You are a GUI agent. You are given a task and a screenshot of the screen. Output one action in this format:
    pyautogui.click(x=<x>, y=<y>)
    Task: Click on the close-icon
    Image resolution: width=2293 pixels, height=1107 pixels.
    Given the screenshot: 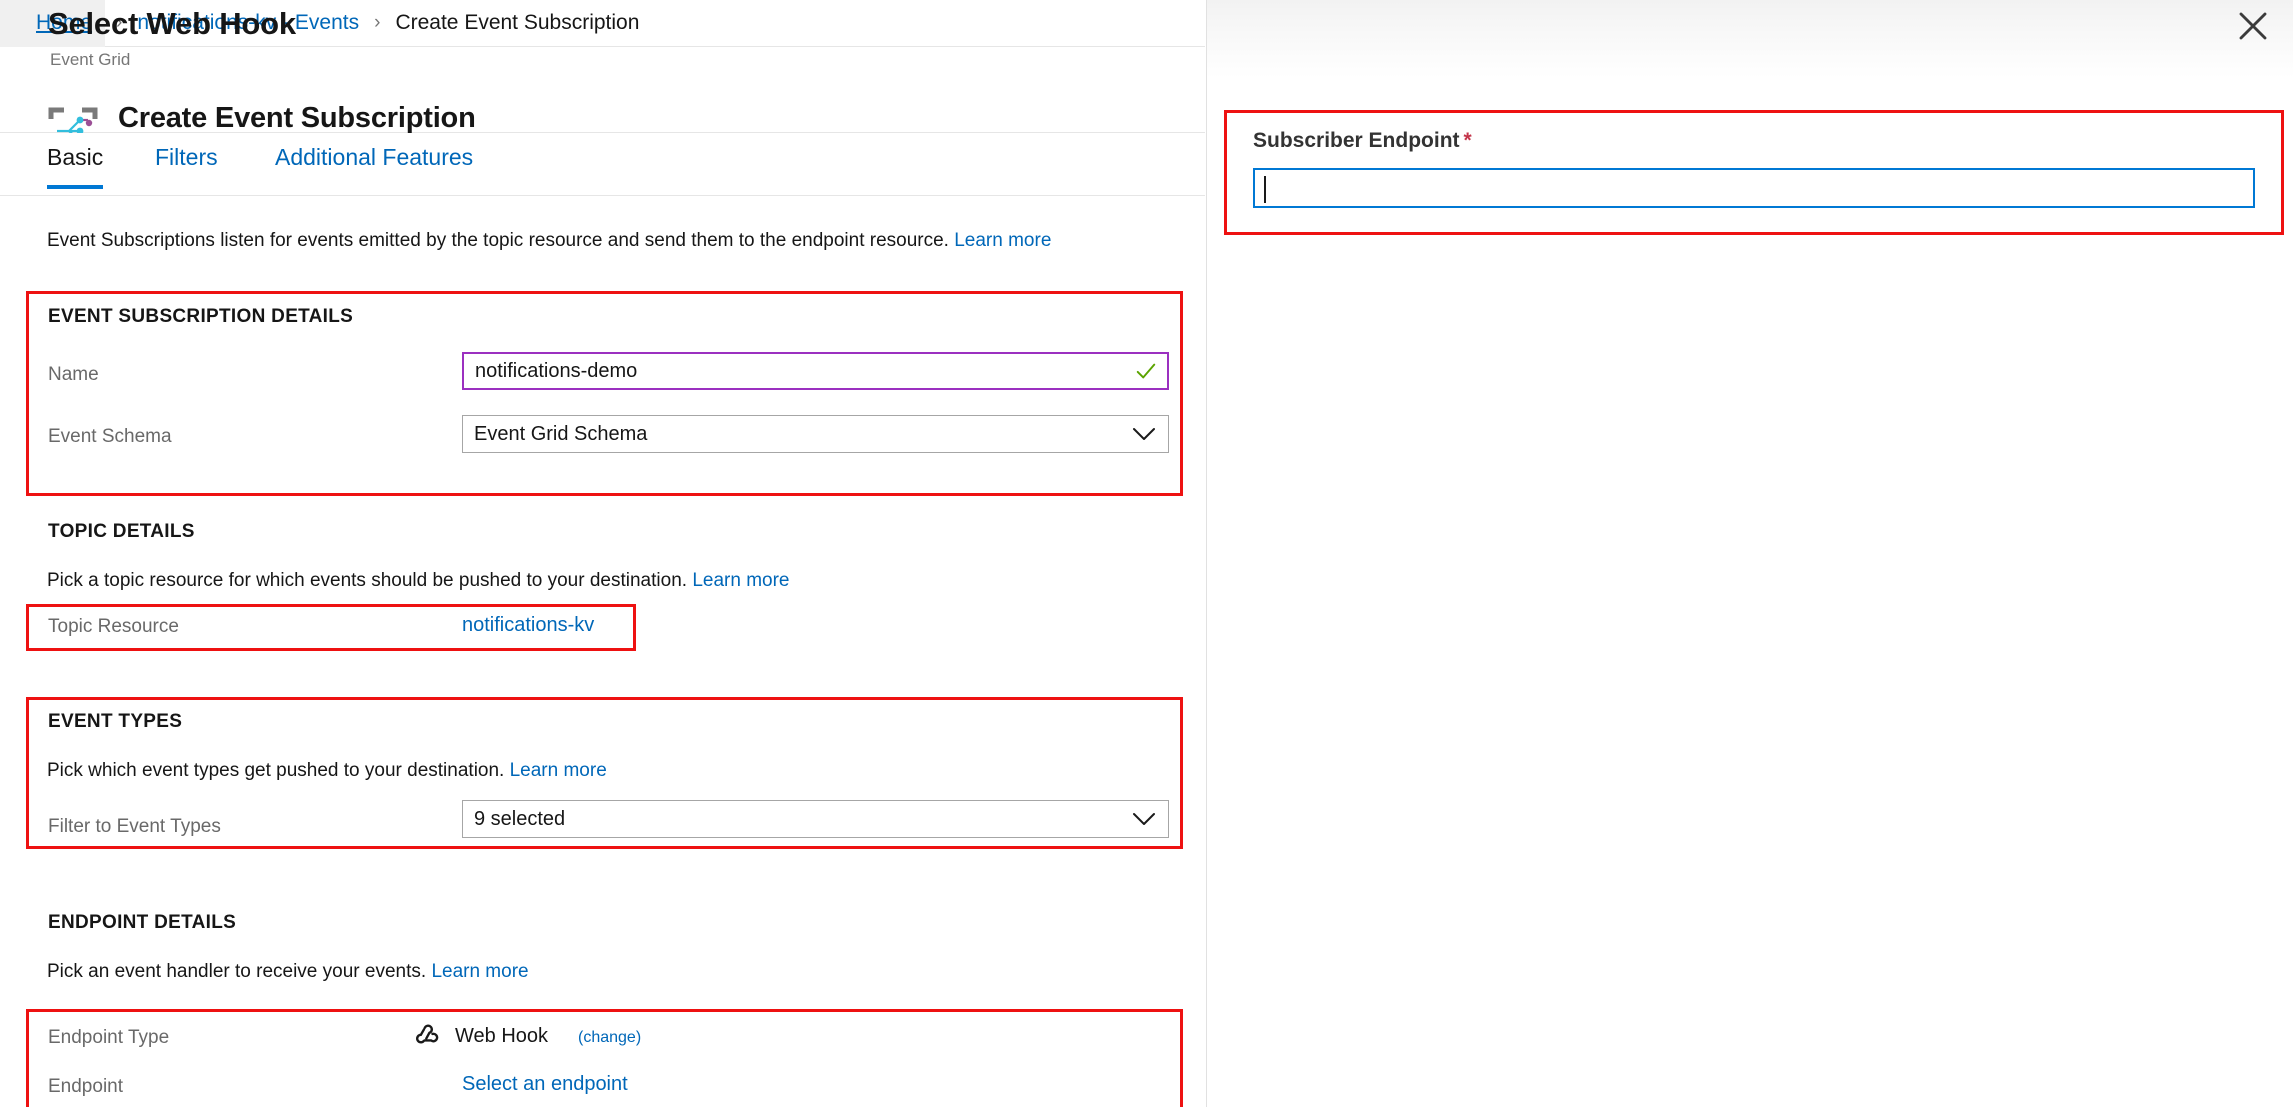 What is the action you would take?
    pyautogui.click(x=2253, y=26)
    